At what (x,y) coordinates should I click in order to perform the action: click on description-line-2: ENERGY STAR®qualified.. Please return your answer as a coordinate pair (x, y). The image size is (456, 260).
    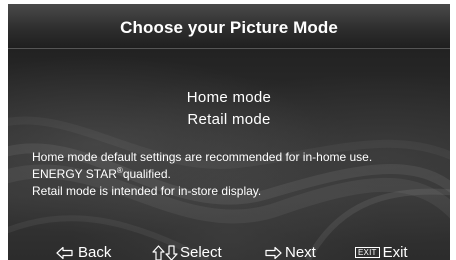
    Looking at the image, I should click on (241, 174).